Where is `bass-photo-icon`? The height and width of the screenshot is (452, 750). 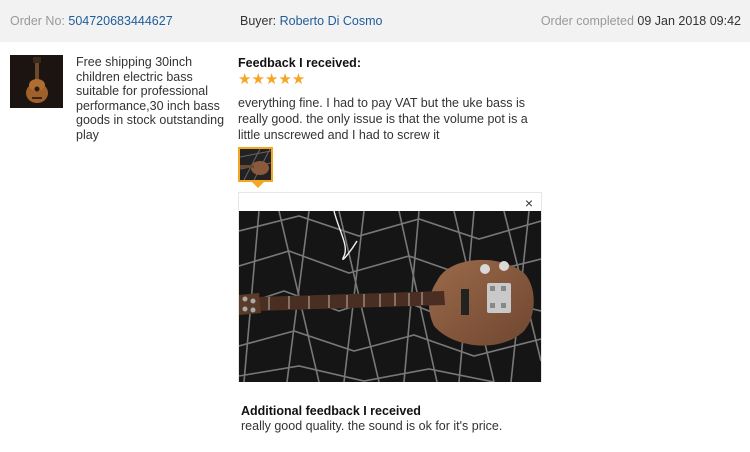 bass-photo-icon is located at coordinates (255, 164).